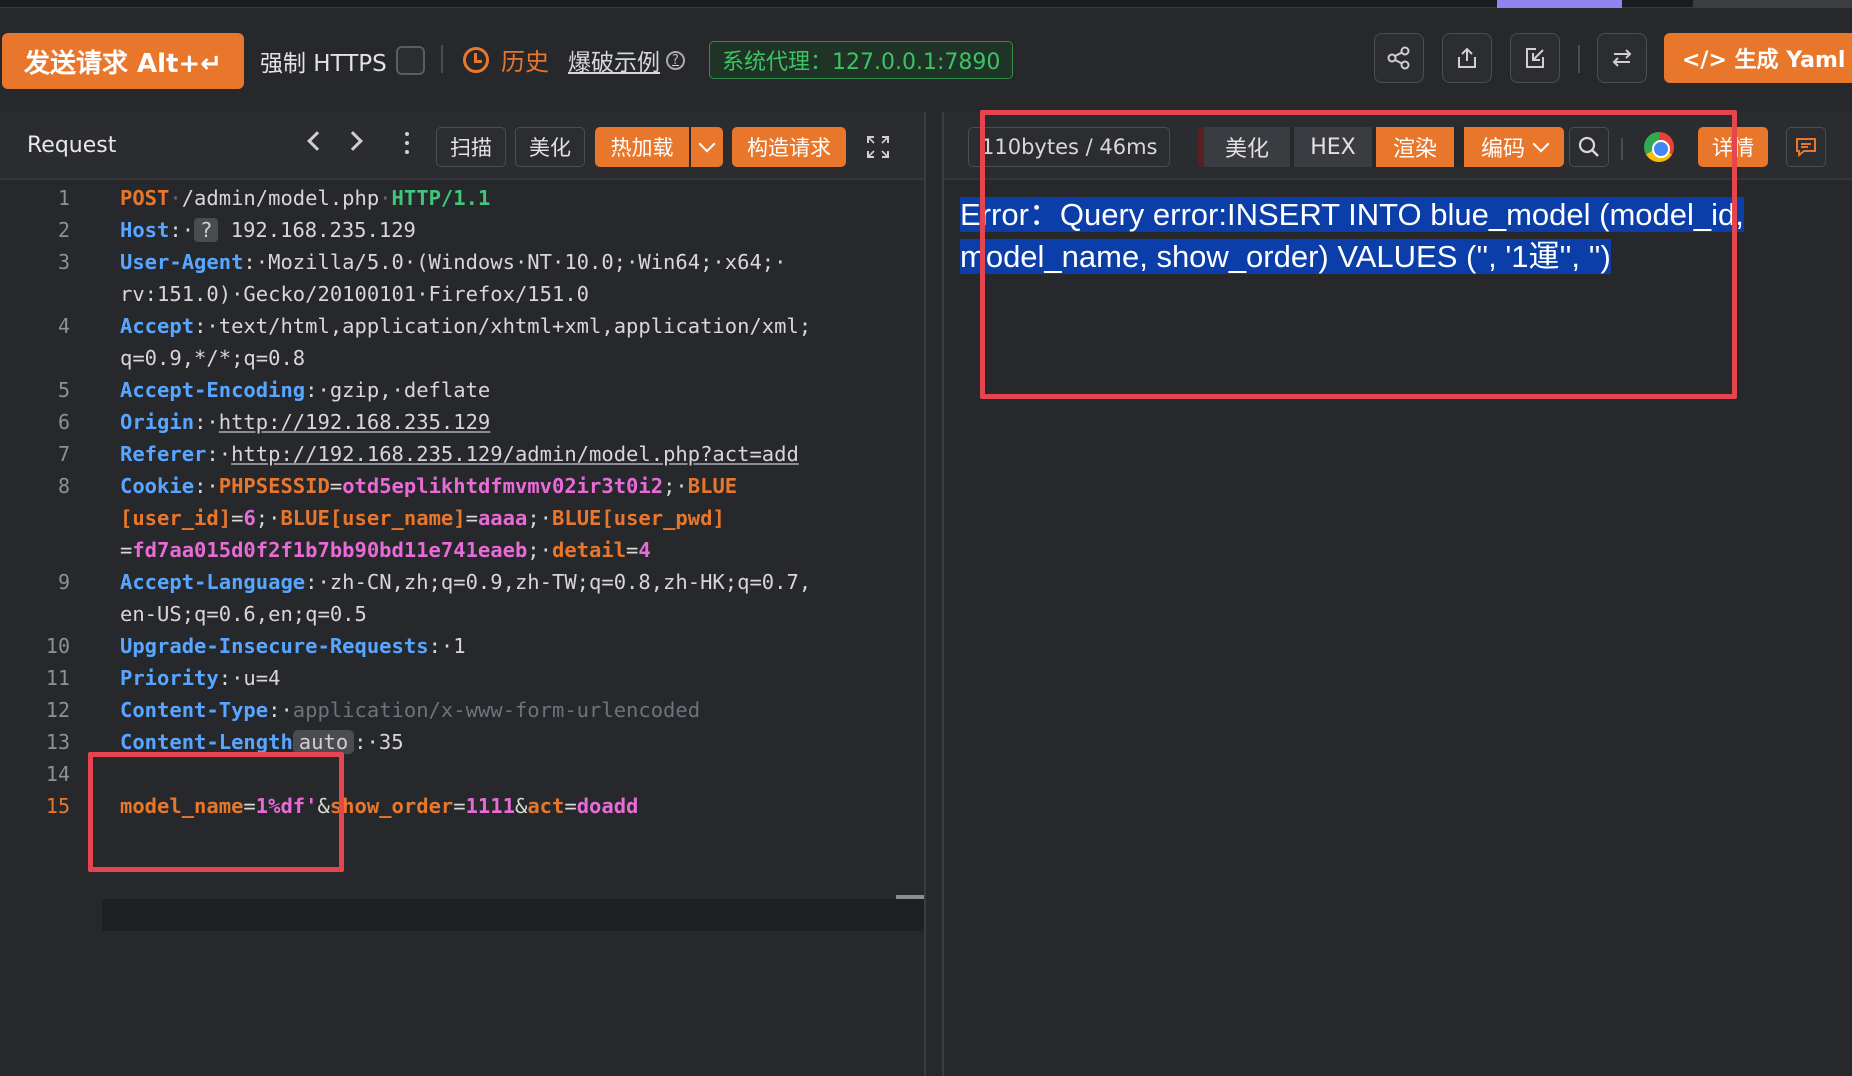 The image size is (1852, 1076). Describe the element at coordinates (707, 144) in the screenshot. I see `chevron-down-icon` at that location.